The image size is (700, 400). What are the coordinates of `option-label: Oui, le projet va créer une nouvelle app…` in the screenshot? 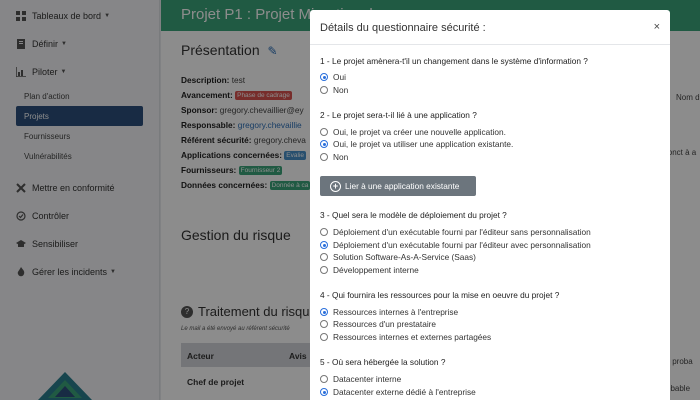 It's located at (419, 132).